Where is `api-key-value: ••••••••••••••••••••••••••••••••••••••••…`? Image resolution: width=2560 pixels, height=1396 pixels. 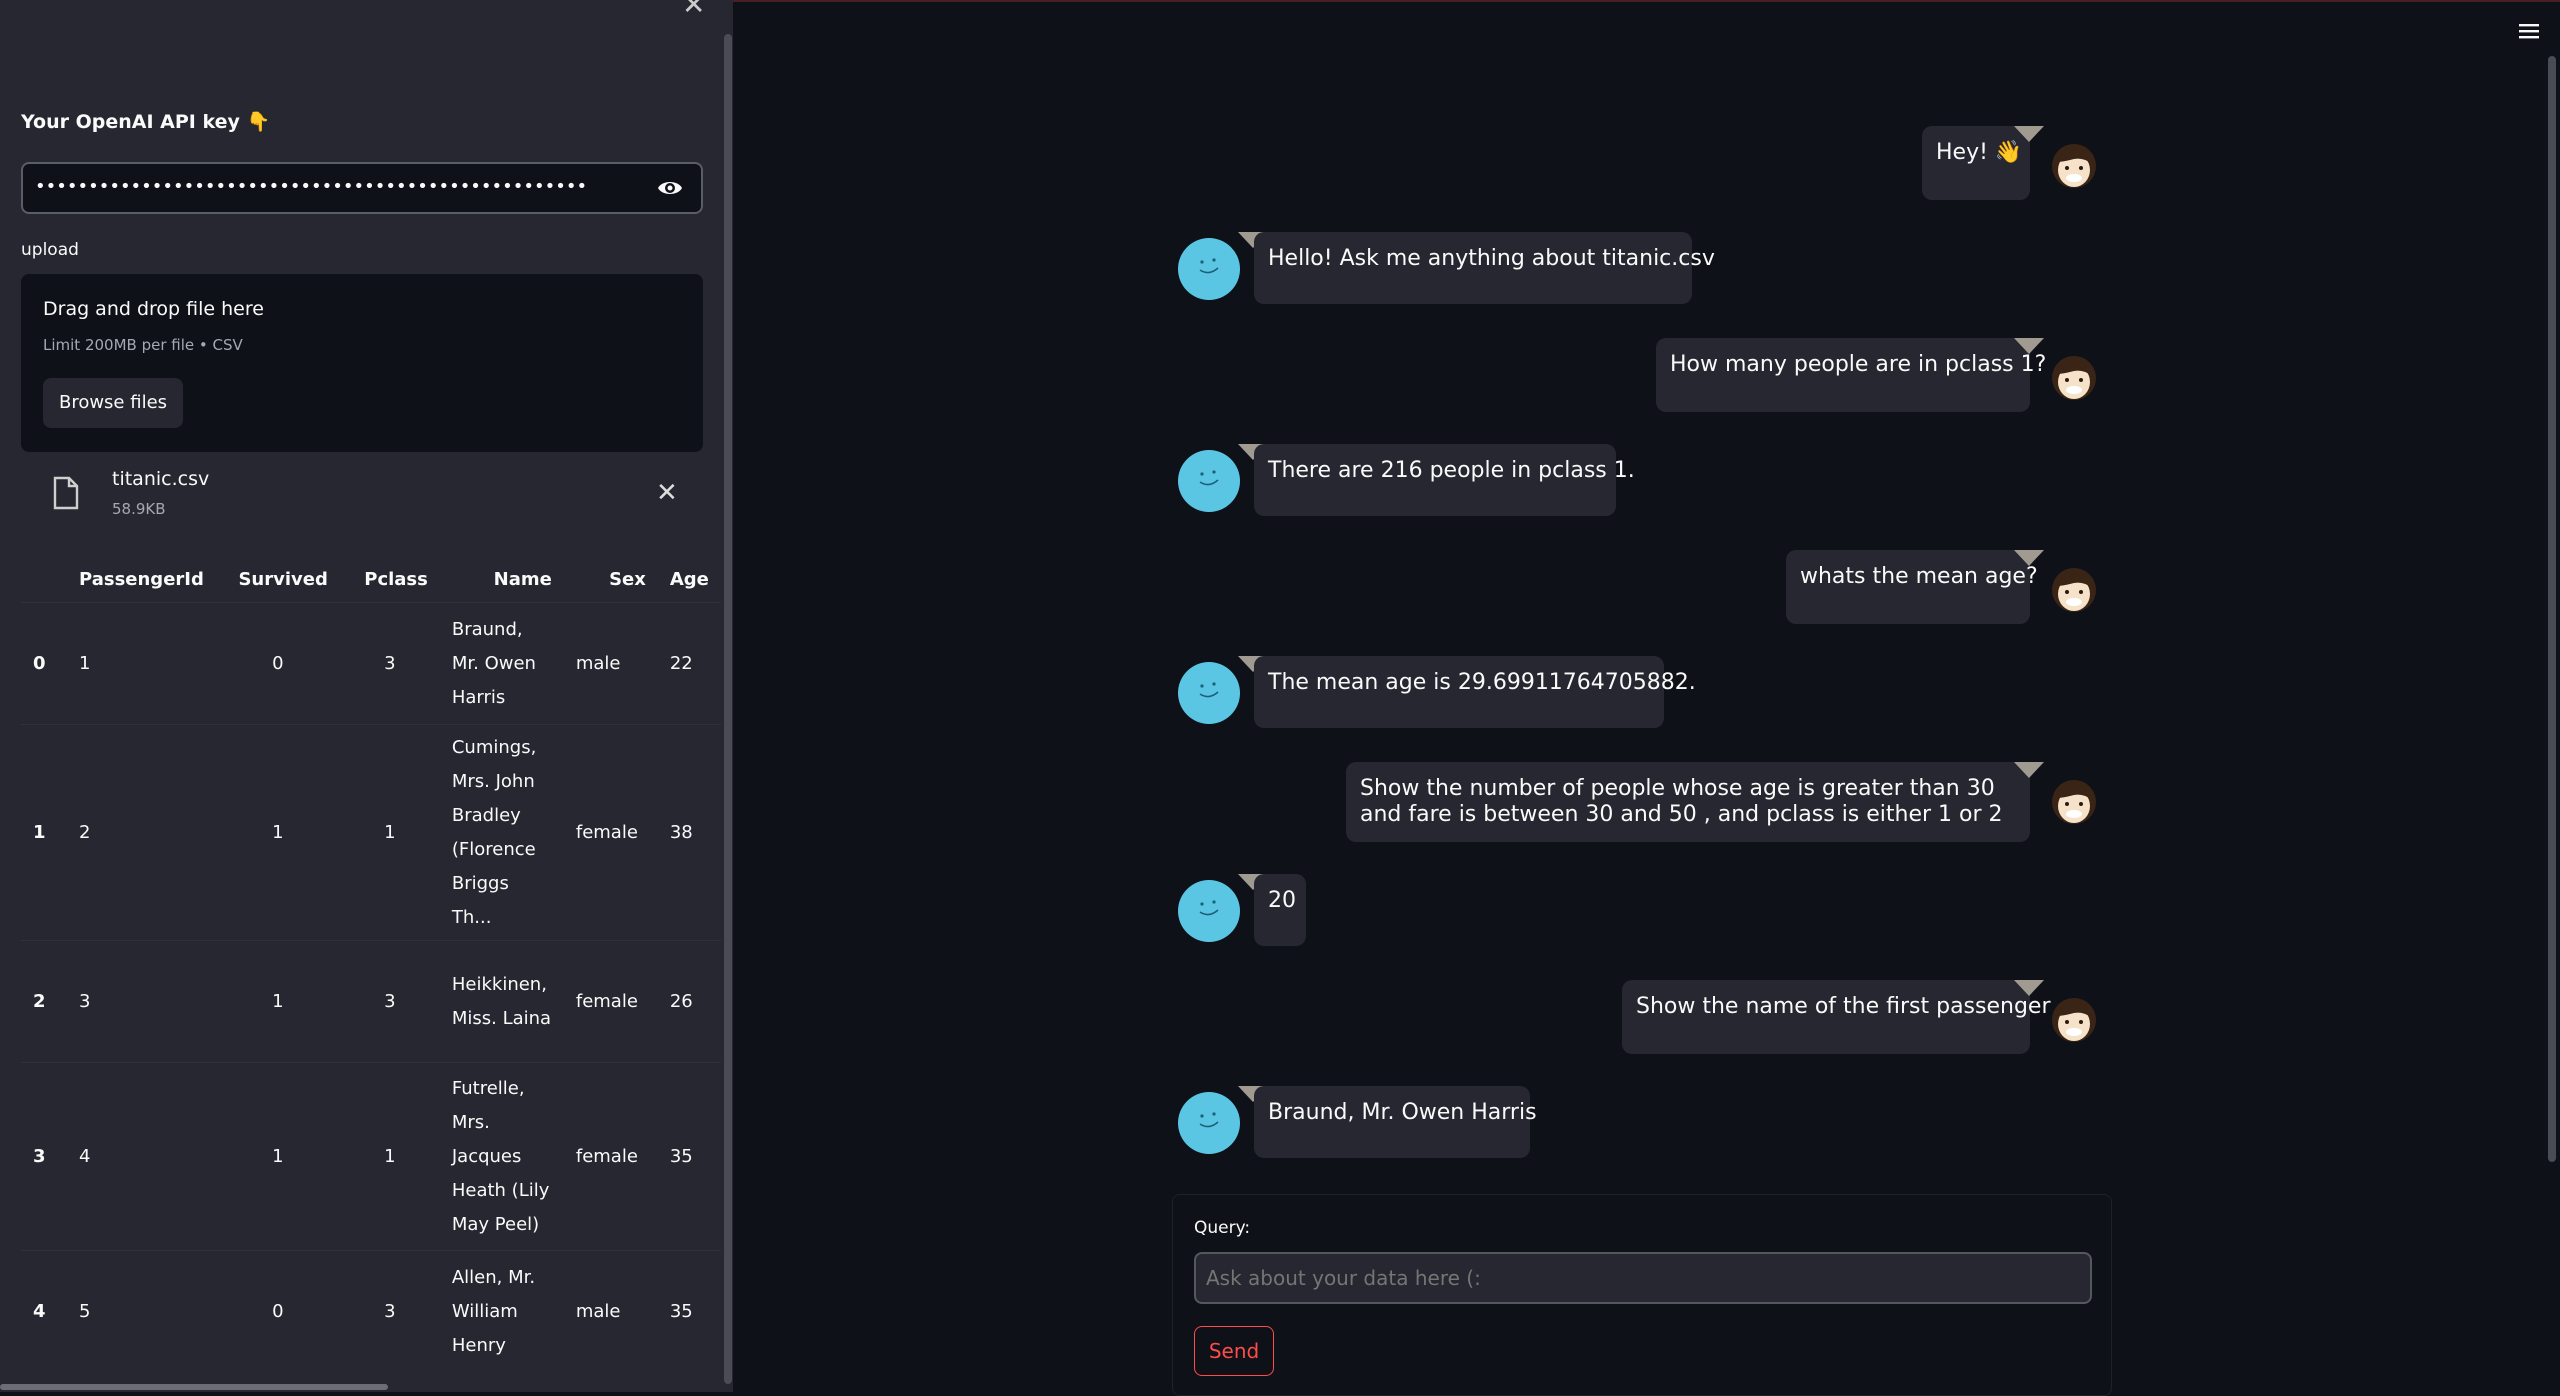
api-key-value: ••••••••••••••••••••••••••••••••••••••••… is located at coordinates (311, 186).